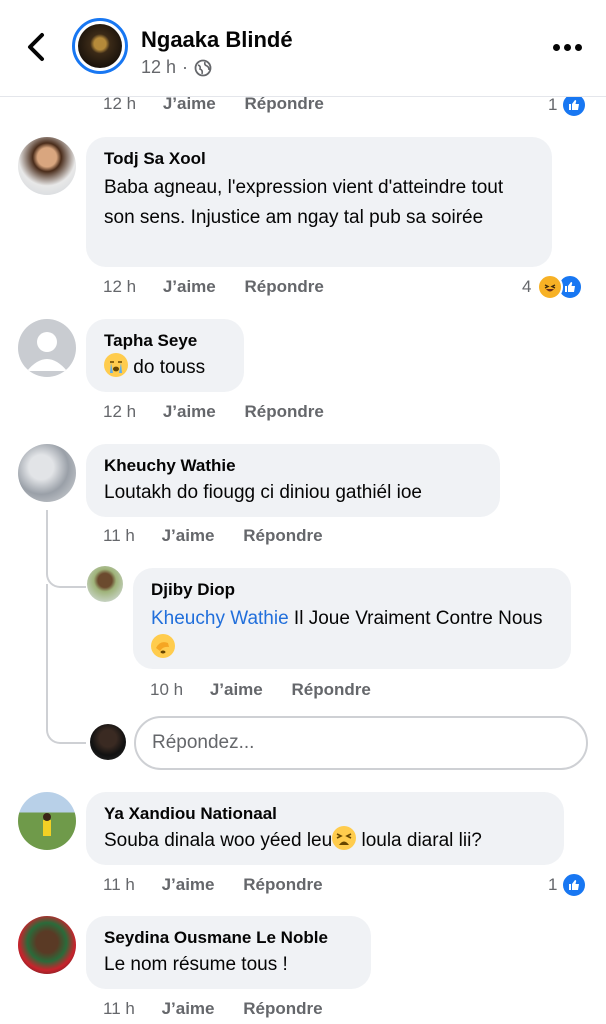 The image size is (606, 1024). I want to click on reaction-count: 4, so click(527, 286).